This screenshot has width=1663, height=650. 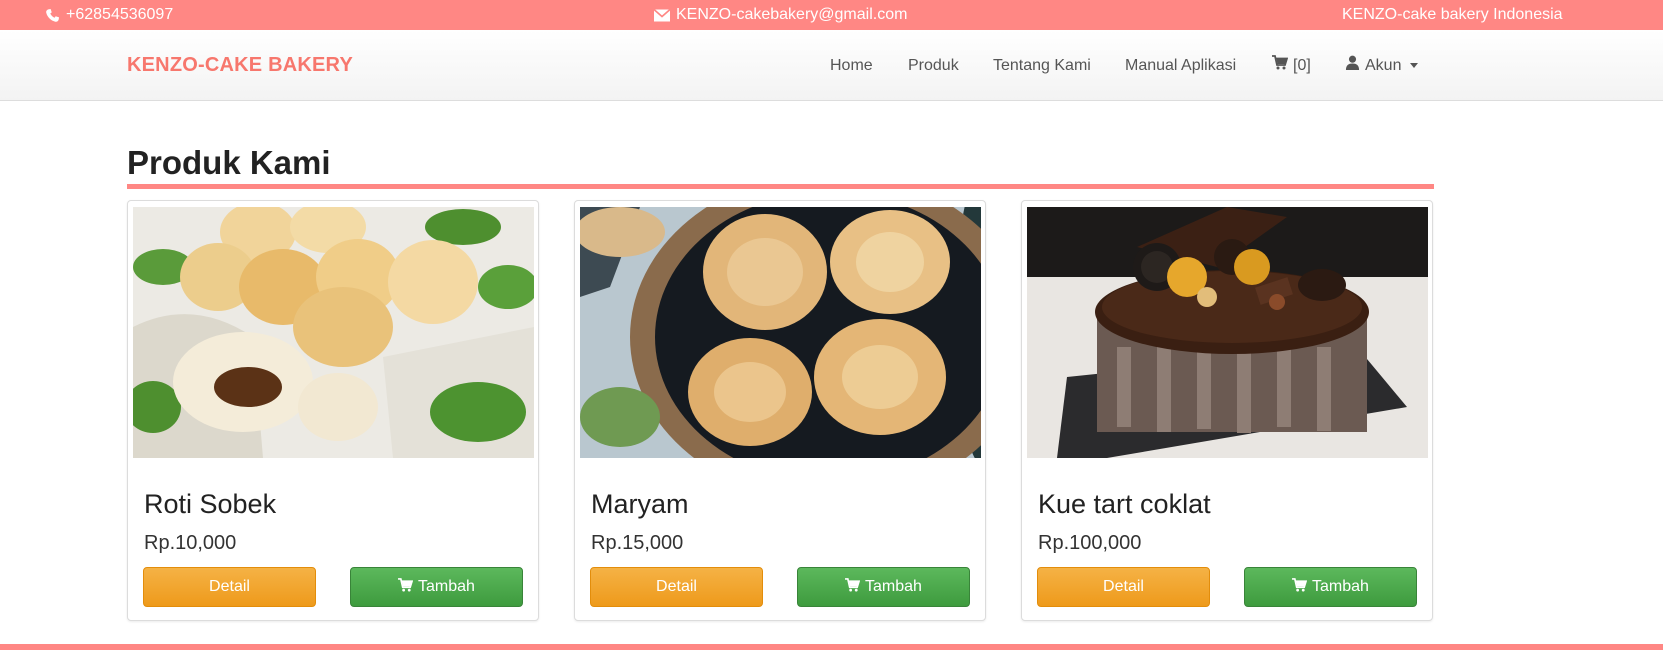 I want to click on nav-link-home: Home, so click(x=851, y=65).